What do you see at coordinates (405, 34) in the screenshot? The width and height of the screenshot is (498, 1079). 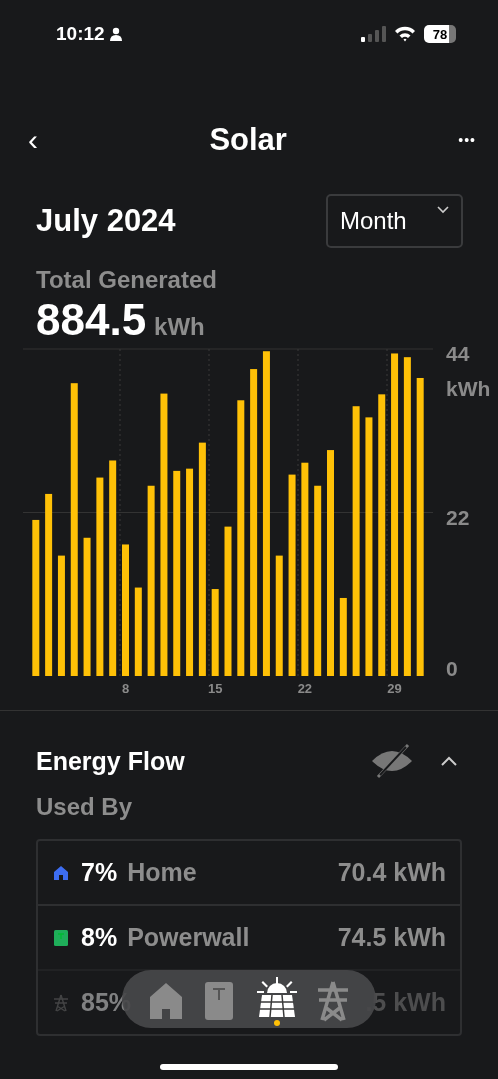 I see `wifi-icon` at bounding box center [405, 34].